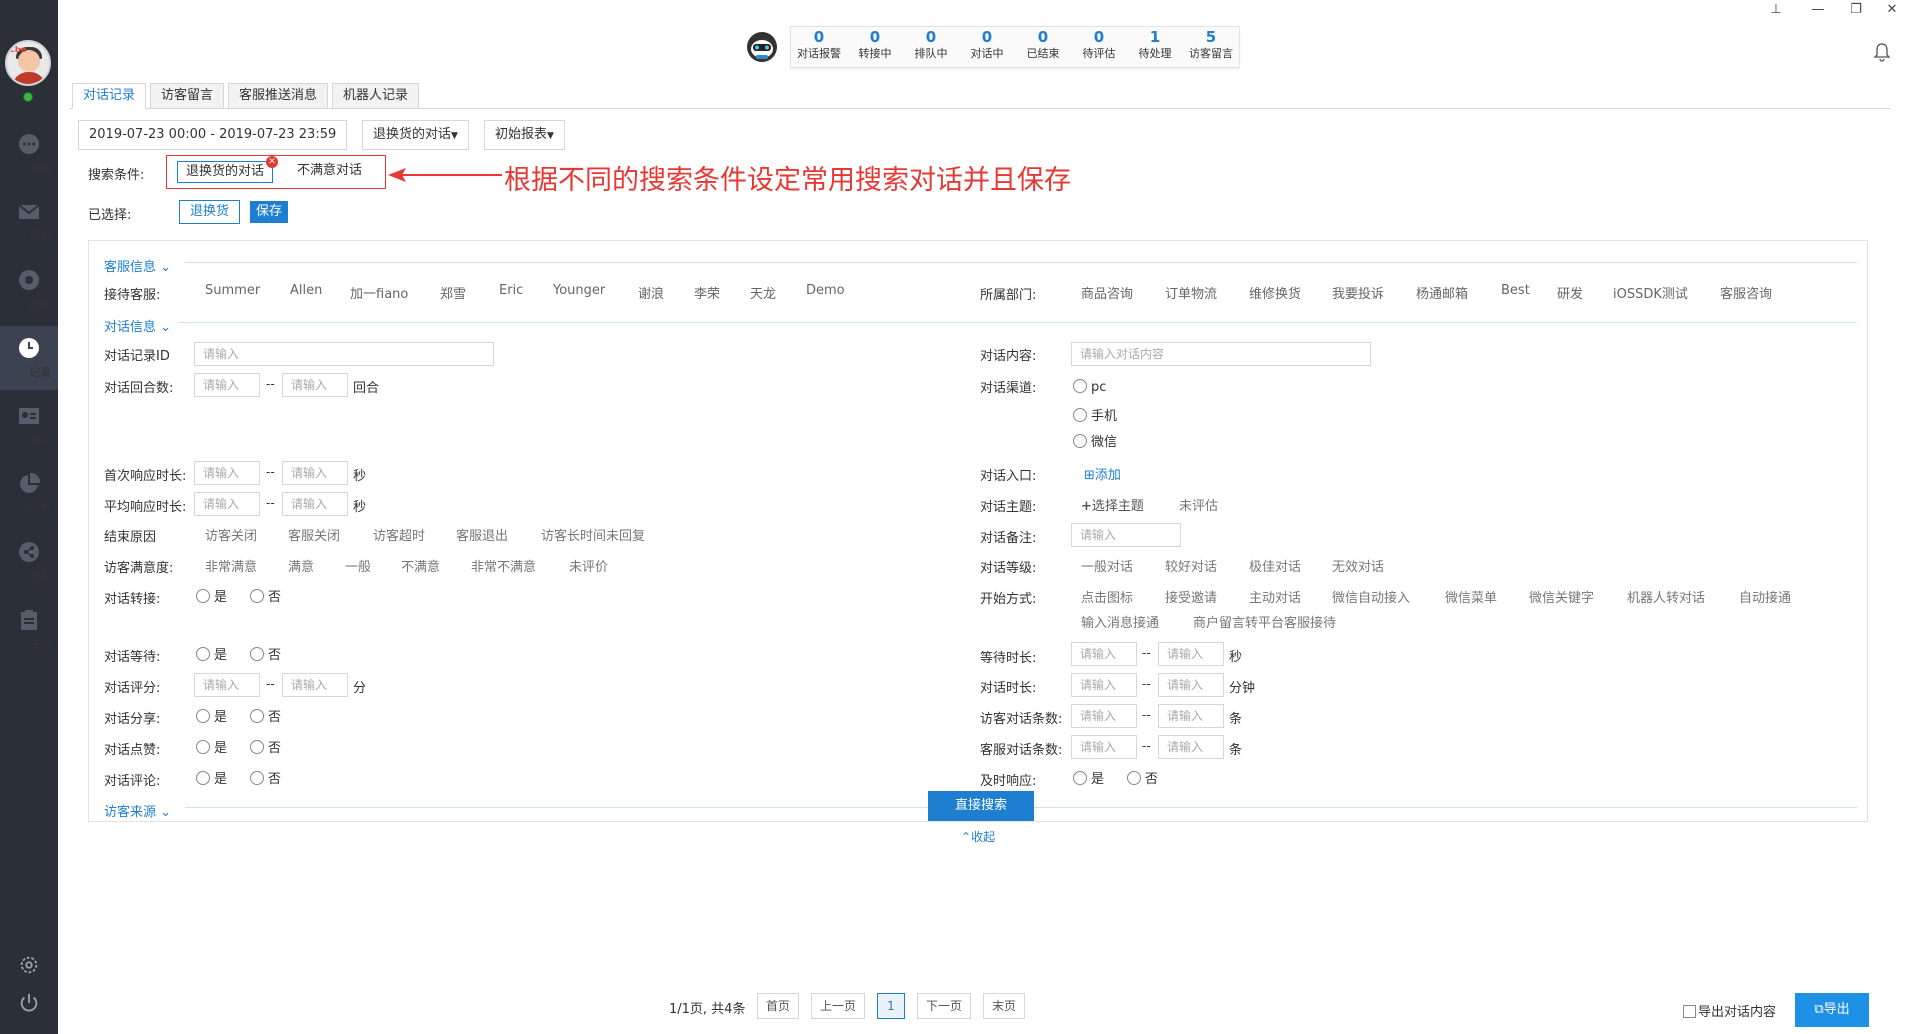 The width and height of the screenshot is (1912, 1034). I want to click on satisfaction-option: 不满意, so click(420, 565).